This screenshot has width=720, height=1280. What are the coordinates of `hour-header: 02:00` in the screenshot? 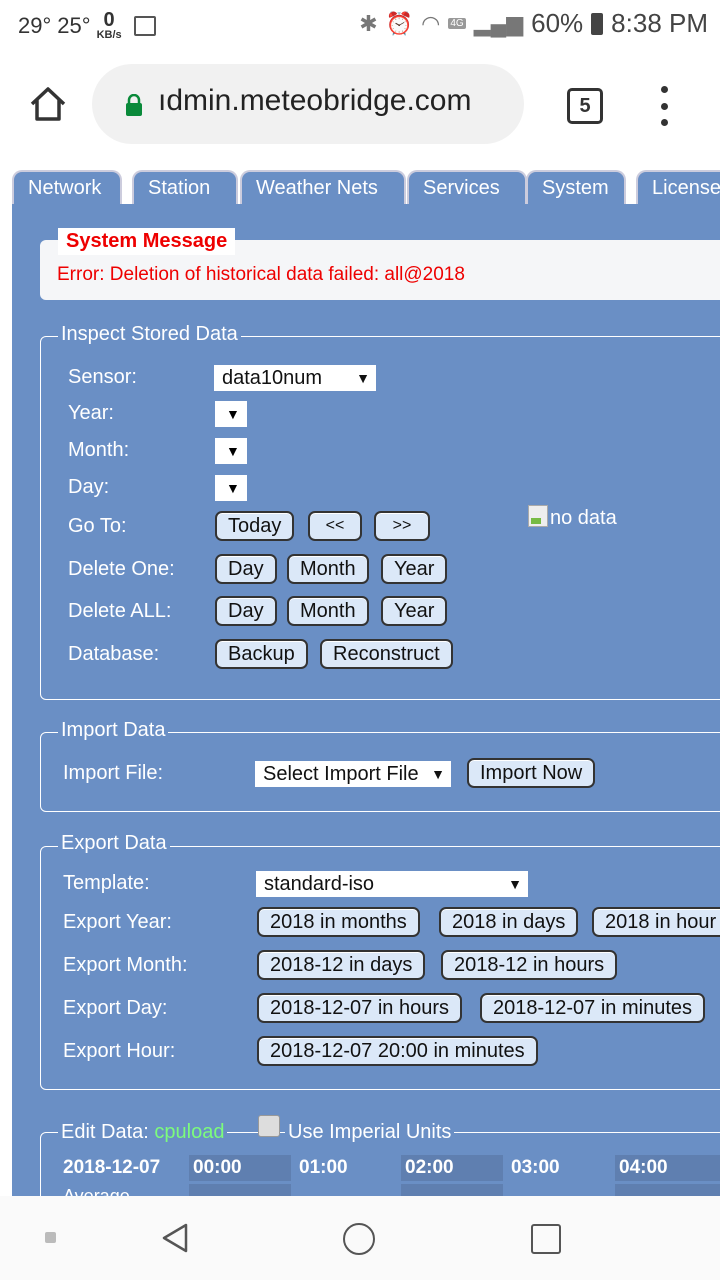 It's located at (452, 1168).